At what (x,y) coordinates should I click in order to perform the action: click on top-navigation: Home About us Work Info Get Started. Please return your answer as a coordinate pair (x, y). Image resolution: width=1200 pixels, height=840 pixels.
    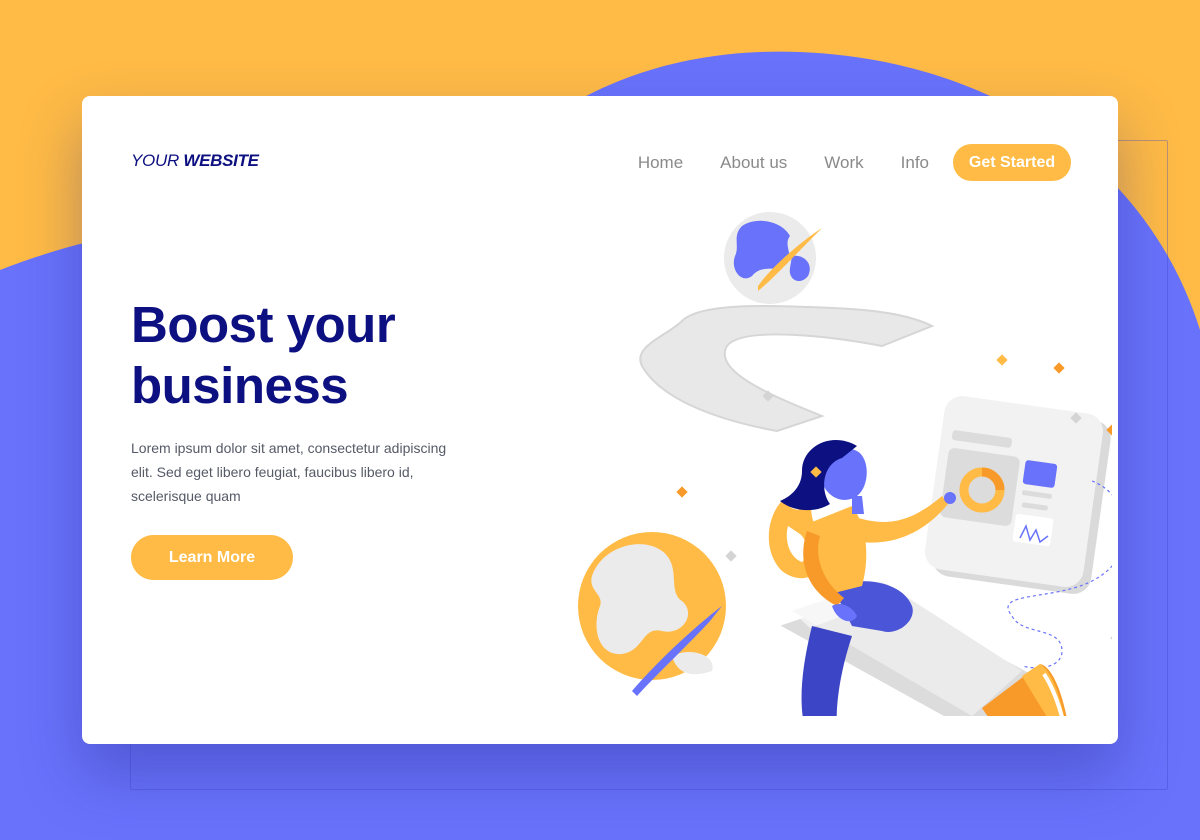
    Looking at the image, I should click on (854, 162).